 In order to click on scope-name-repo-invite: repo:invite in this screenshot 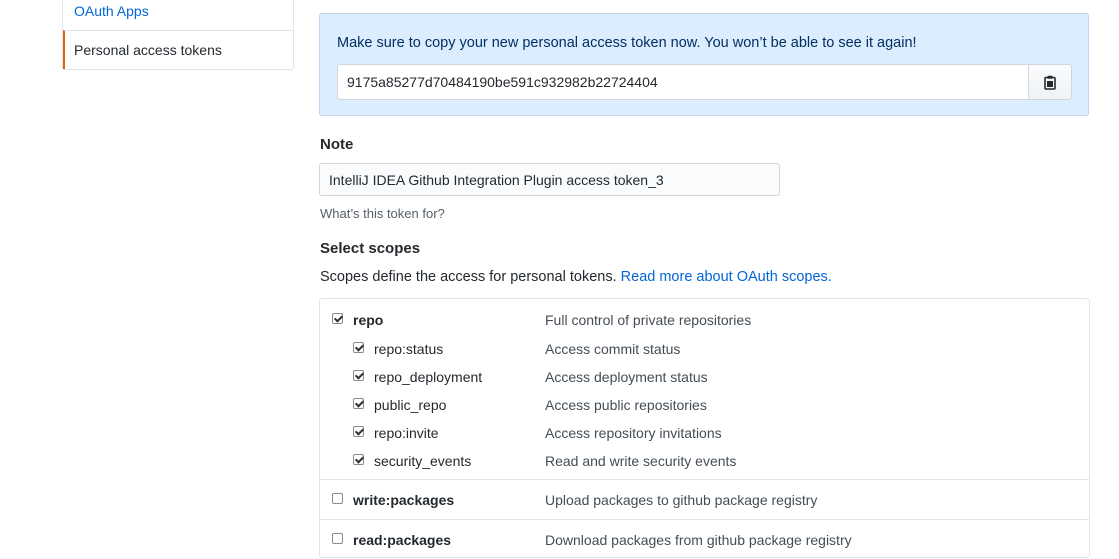, I will do `click(406, 433)`.